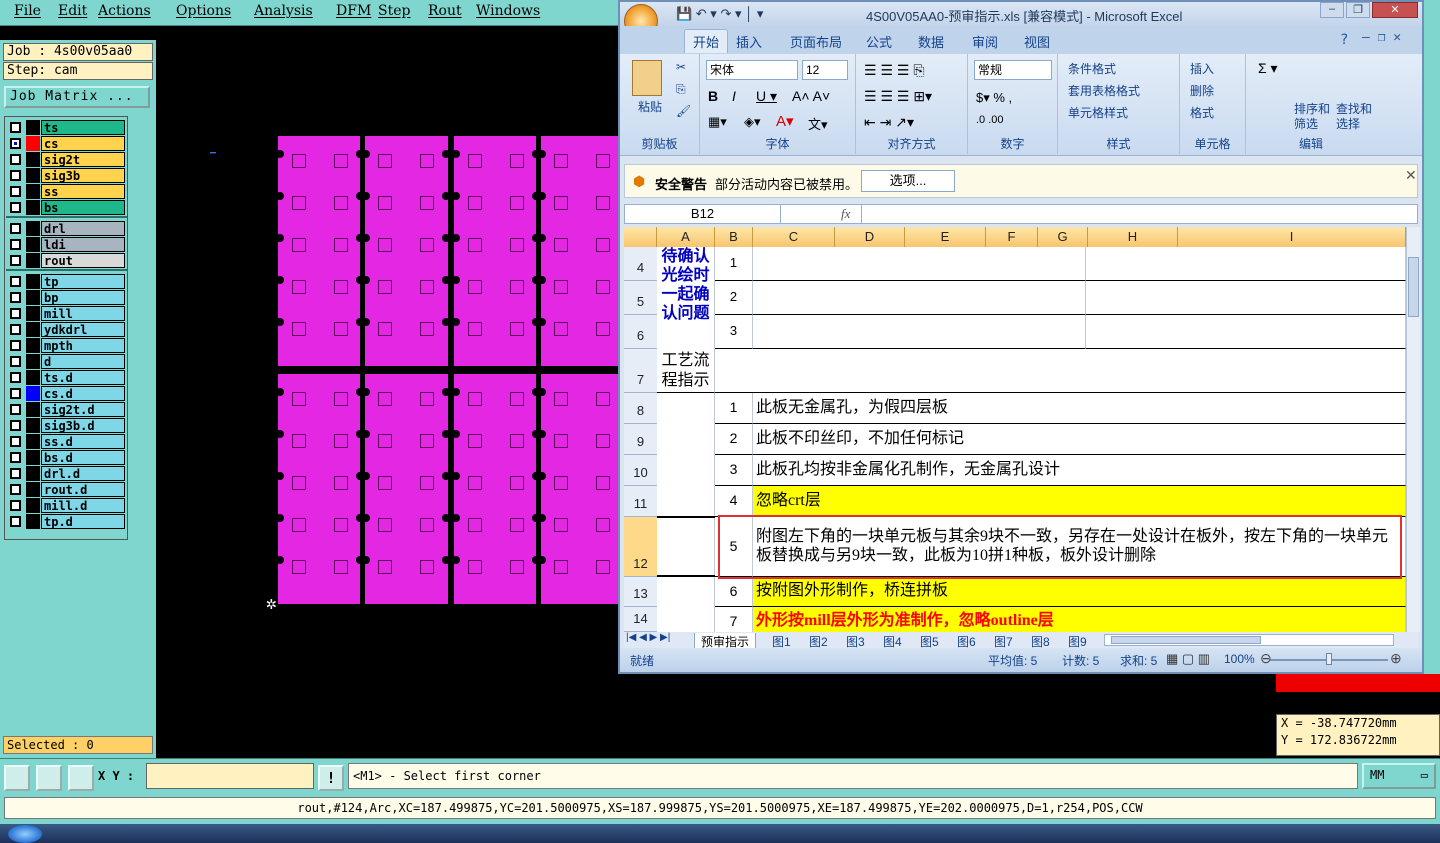  I want to click on fx-icon: fx, so click(845, 214).